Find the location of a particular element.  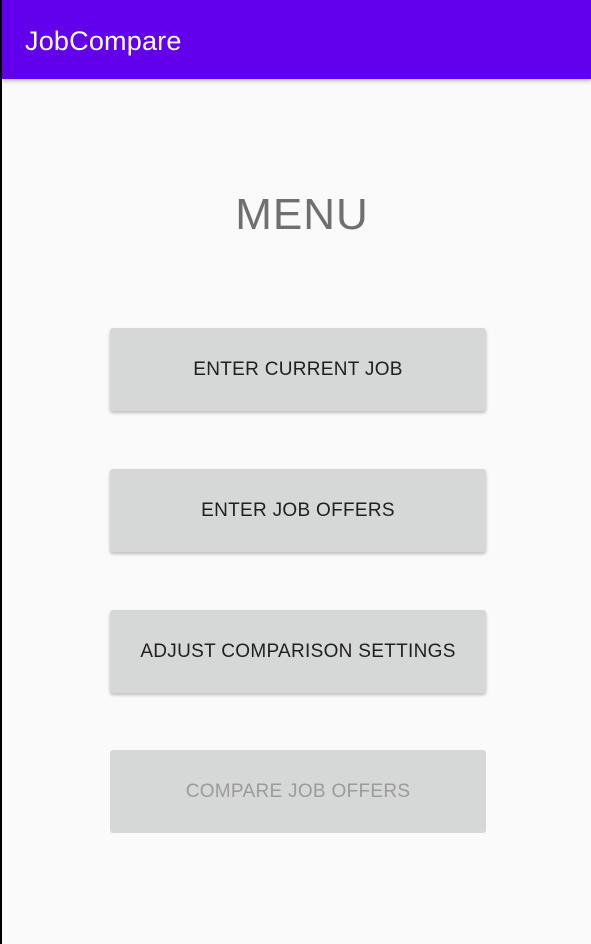

app-bar: JobCompare is located at coordinates (296, 39).